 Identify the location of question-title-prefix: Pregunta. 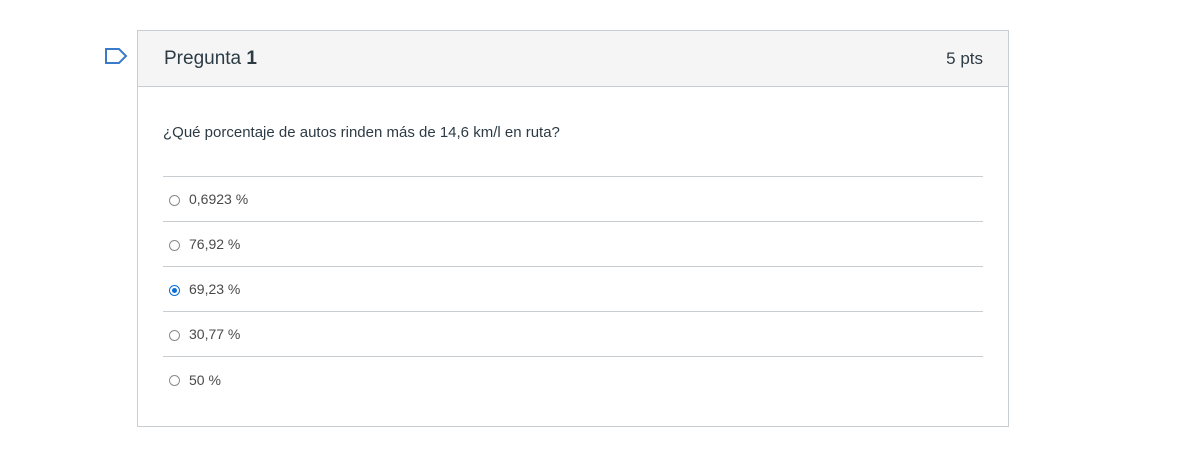
(203, 58).